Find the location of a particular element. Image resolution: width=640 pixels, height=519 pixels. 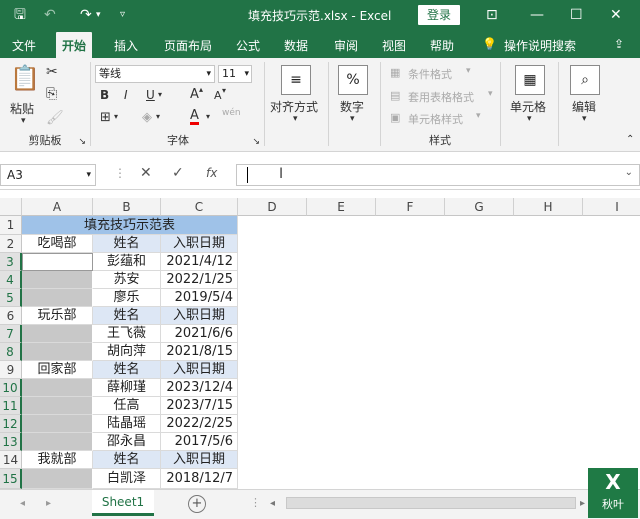

row-header-9: 9 is located at coordinates (11, 370).